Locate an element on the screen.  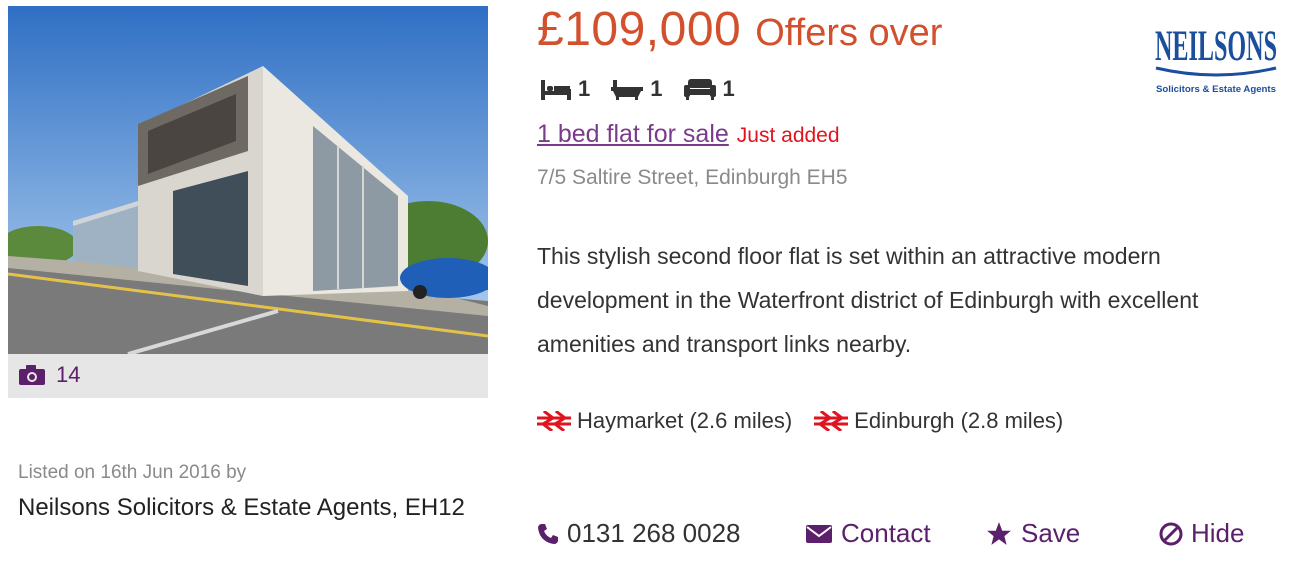
svg-text: NEILSONS is located at coordinates (1216, 46).